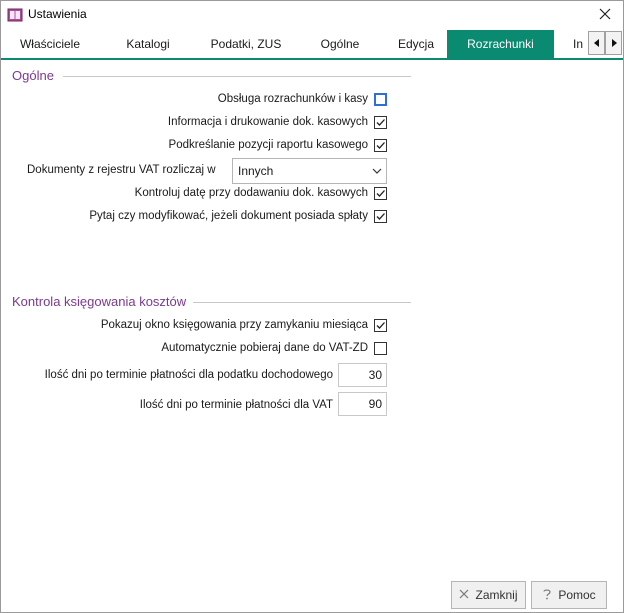 The width and height of the screenshot is (624, 613). Describe the element at coordinates (268, 145) in the screenshot. I see `row-label-podkreslanie: Podkreślanie pozycji raportu kasowego` at that location.